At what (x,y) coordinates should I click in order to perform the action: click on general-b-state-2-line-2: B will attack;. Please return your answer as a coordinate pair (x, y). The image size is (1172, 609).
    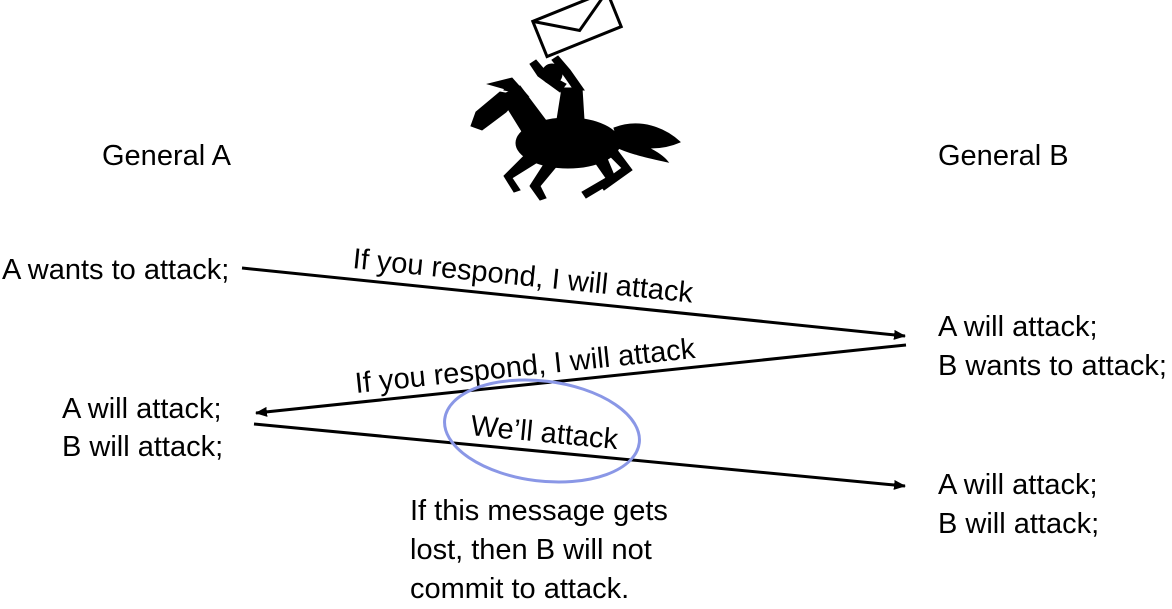
    Looking at the image, I should click on (1018, 524).